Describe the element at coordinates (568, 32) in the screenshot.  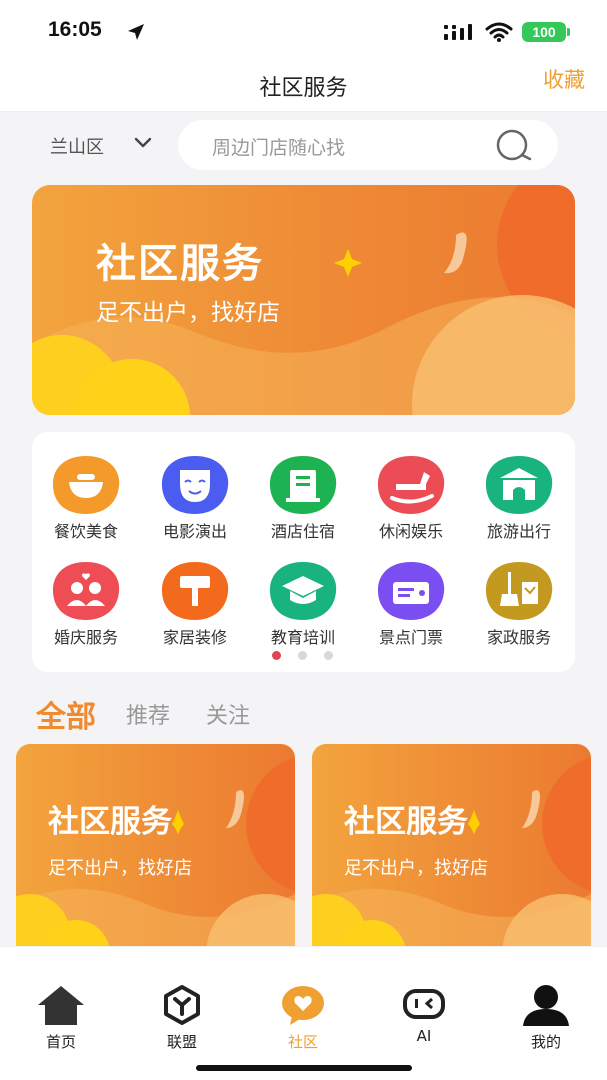
I see `battery-tip` at that location.